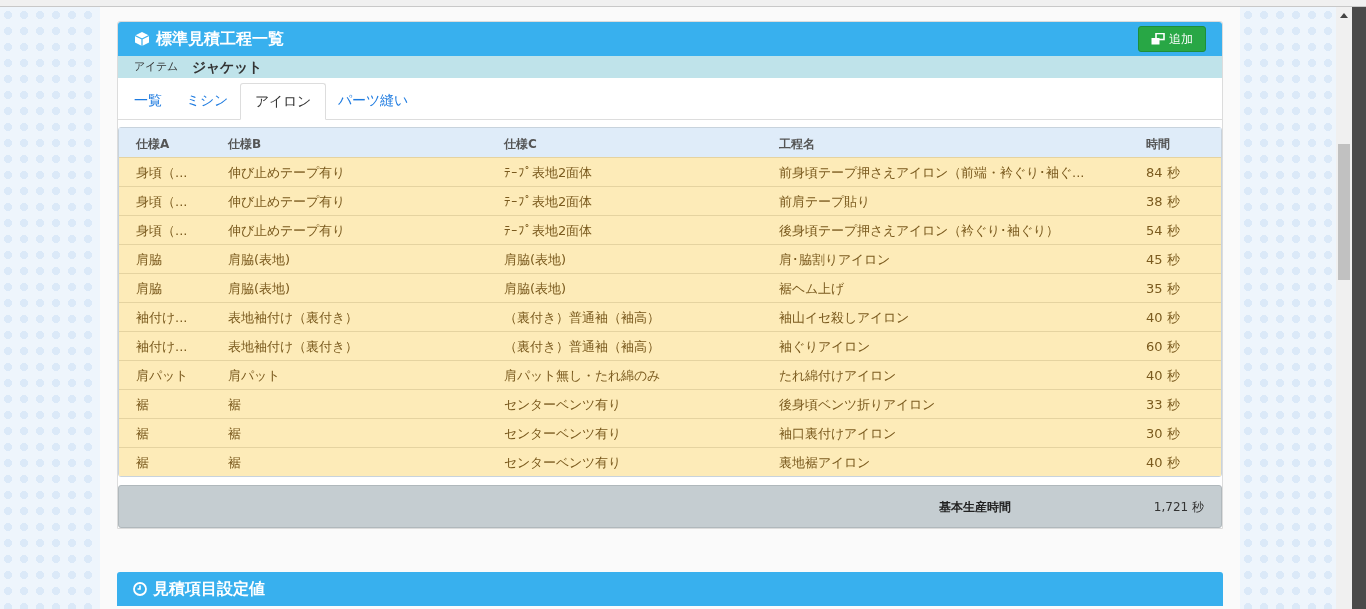 Image resolution: width=1366 pixels, height=609 pixels. I want to click on column-header: 仕様A, so click(153, 143).